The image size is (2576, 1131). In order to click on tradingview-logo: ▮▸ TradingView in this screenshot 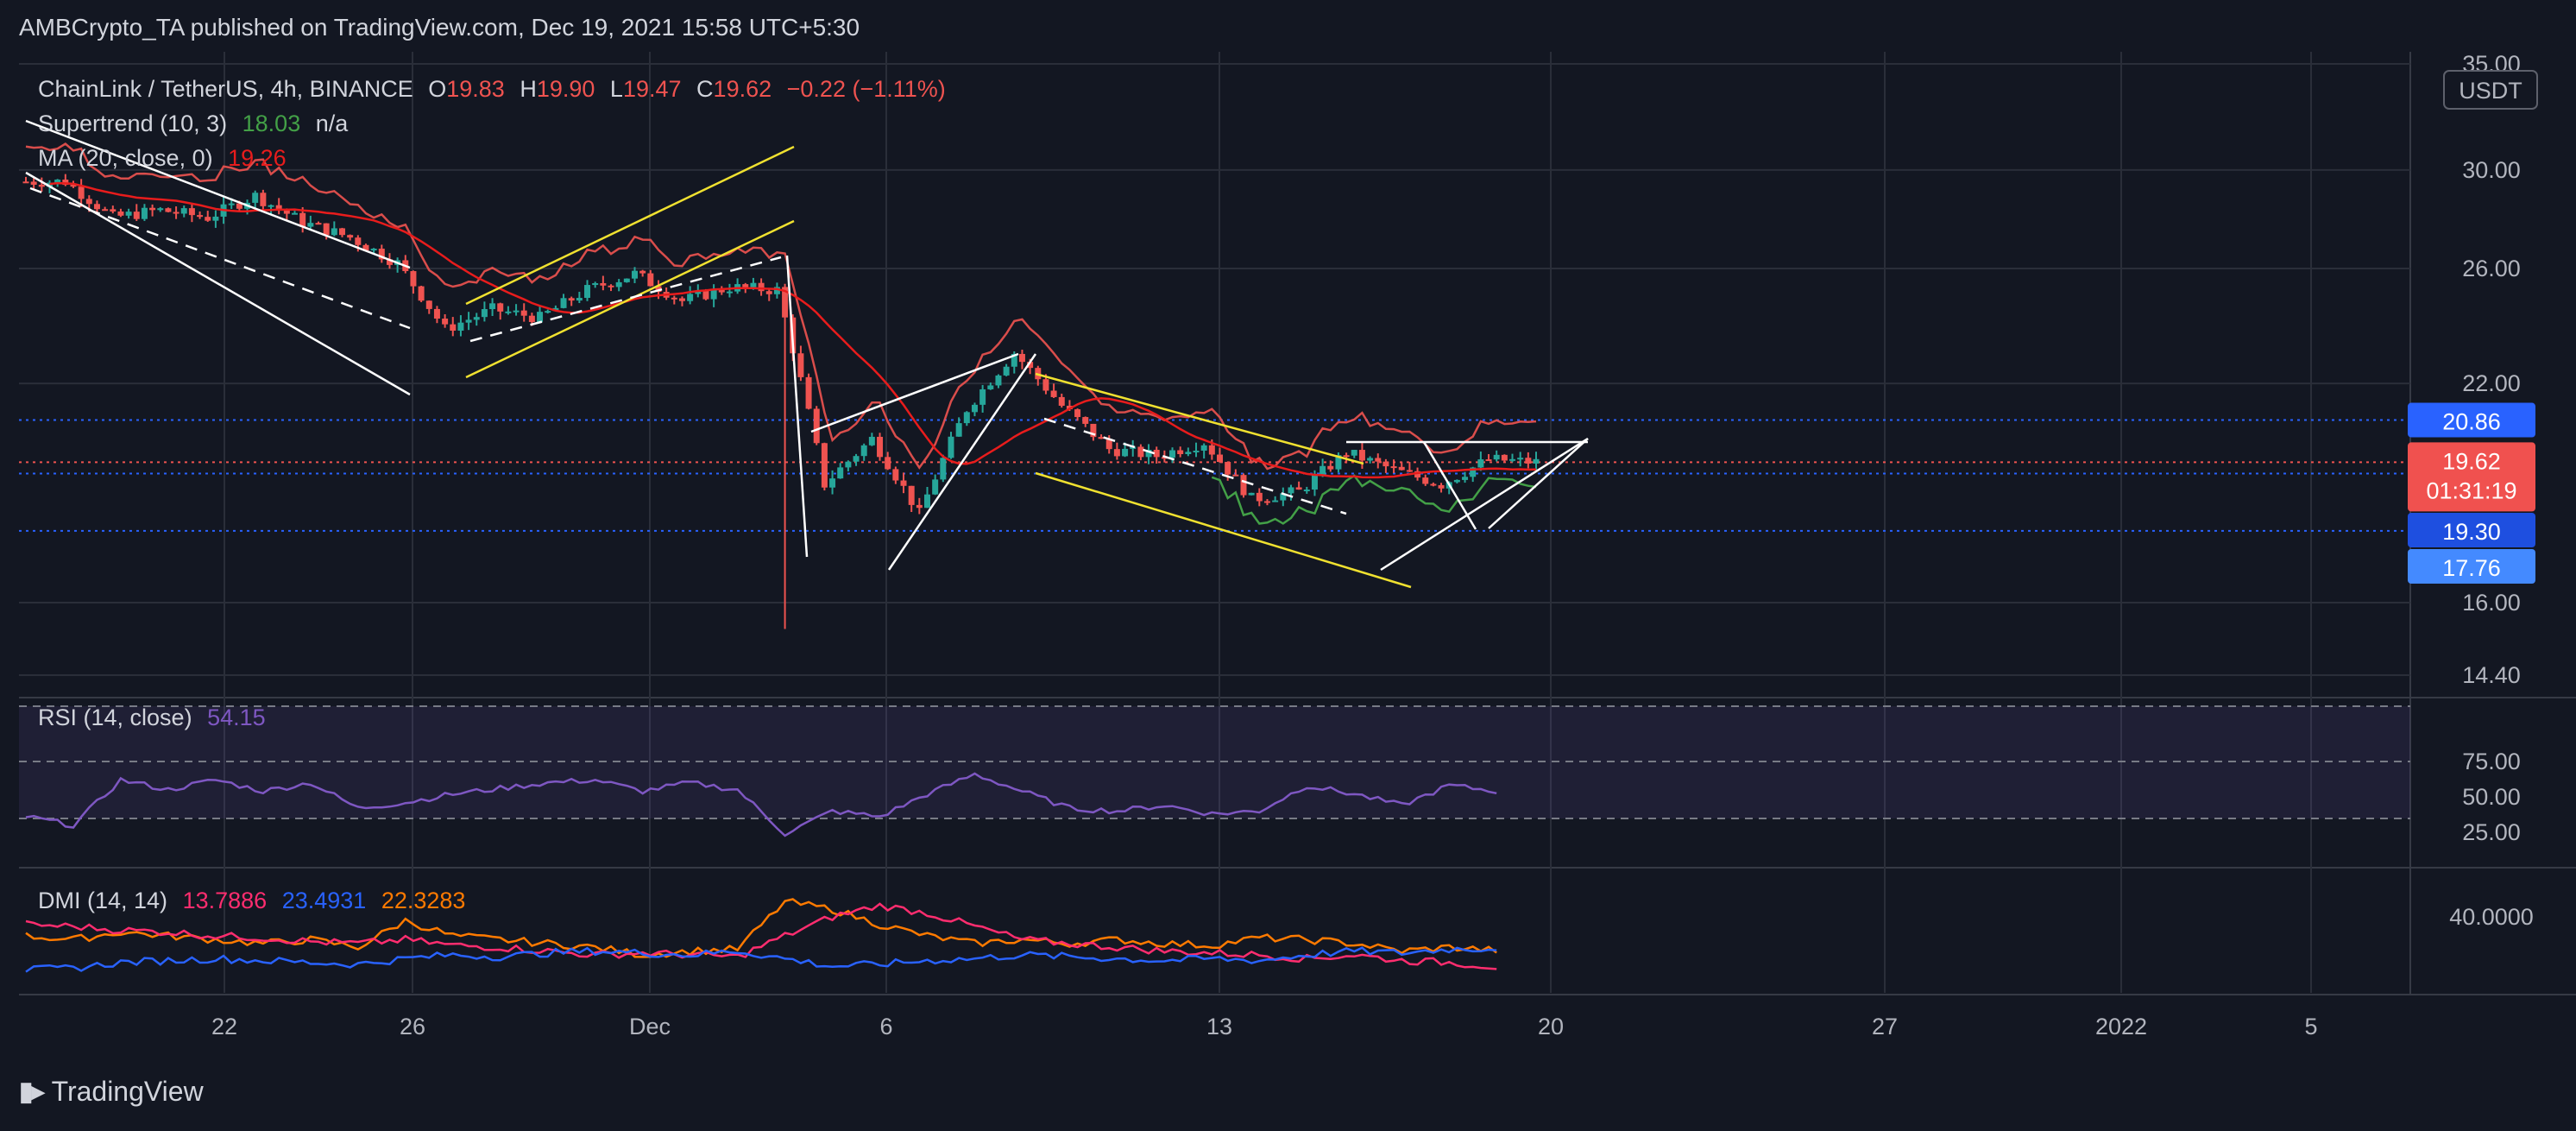, I will do `click(111, 1092)`.